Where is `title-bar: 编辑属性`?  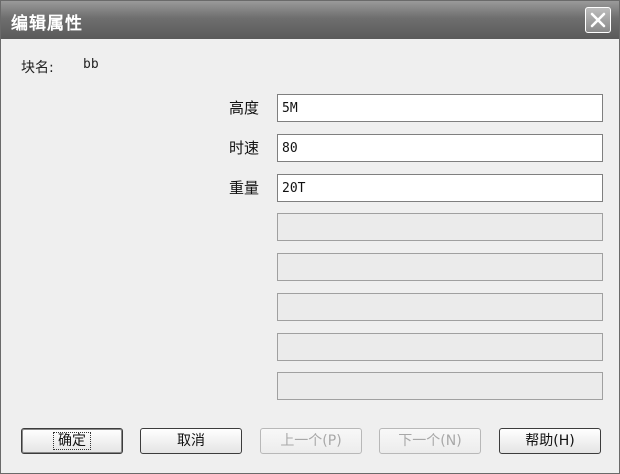
title-bar: 编辑属性 is located at coordinates (310, 20).